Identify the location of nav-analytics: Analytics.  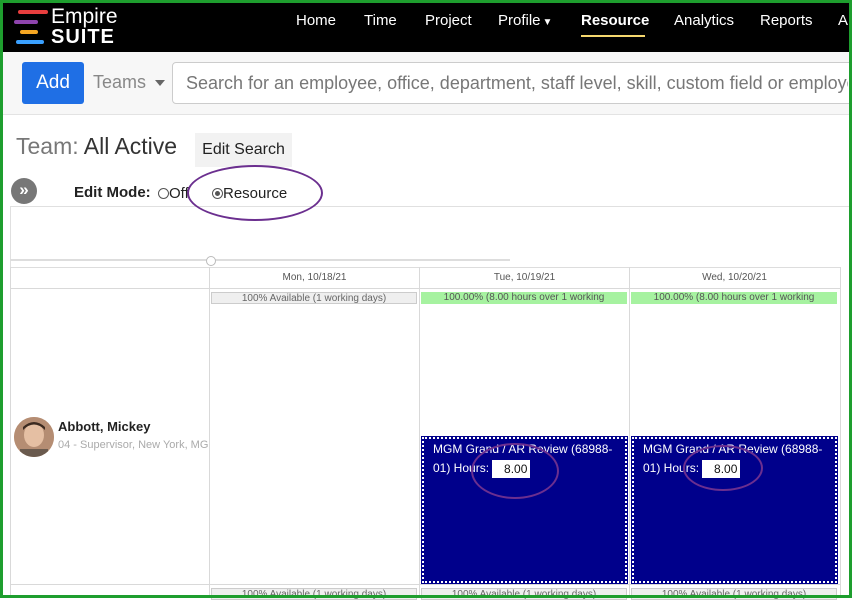
(704, 21).